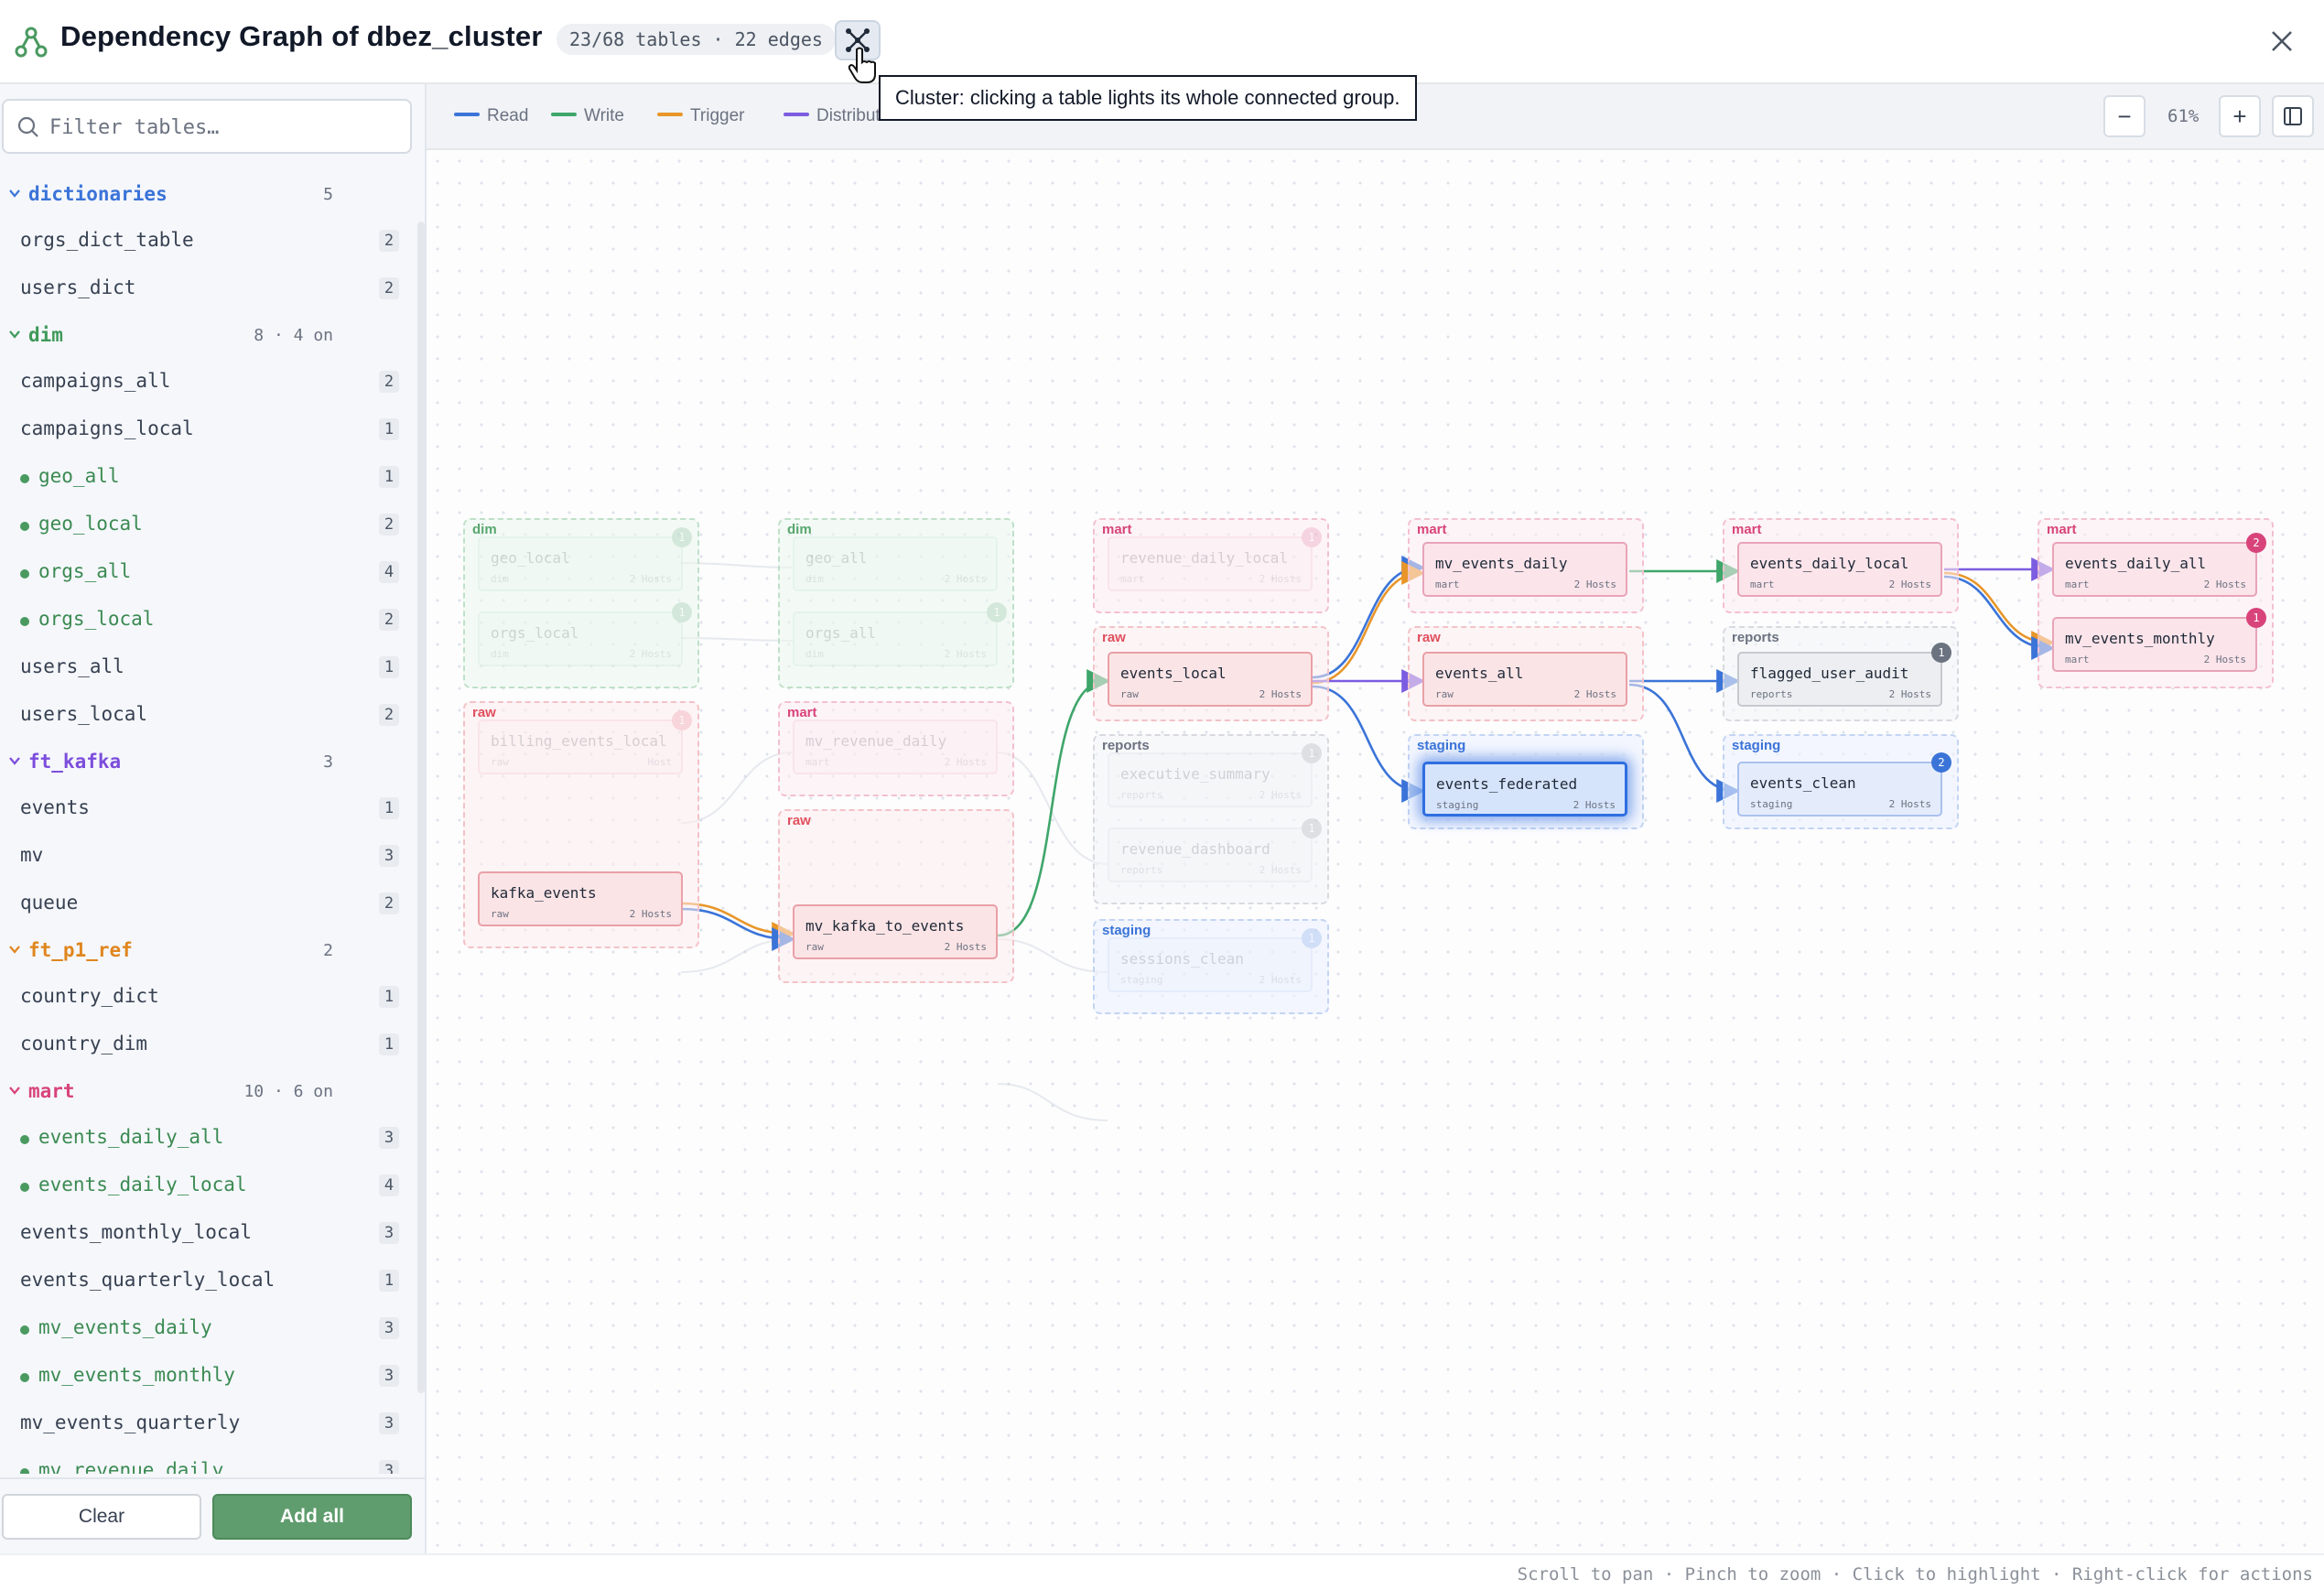  I want to click on table-list-item: mv_events_daily 3, so click(208, 1329).